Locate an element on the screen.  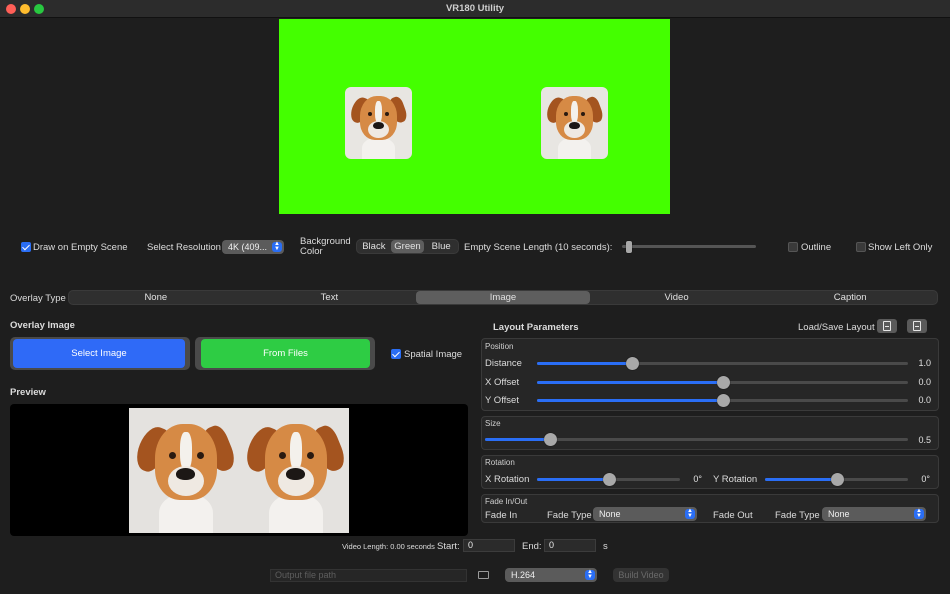
x-offset-label: X Offset is located at coordinates (502, 382).